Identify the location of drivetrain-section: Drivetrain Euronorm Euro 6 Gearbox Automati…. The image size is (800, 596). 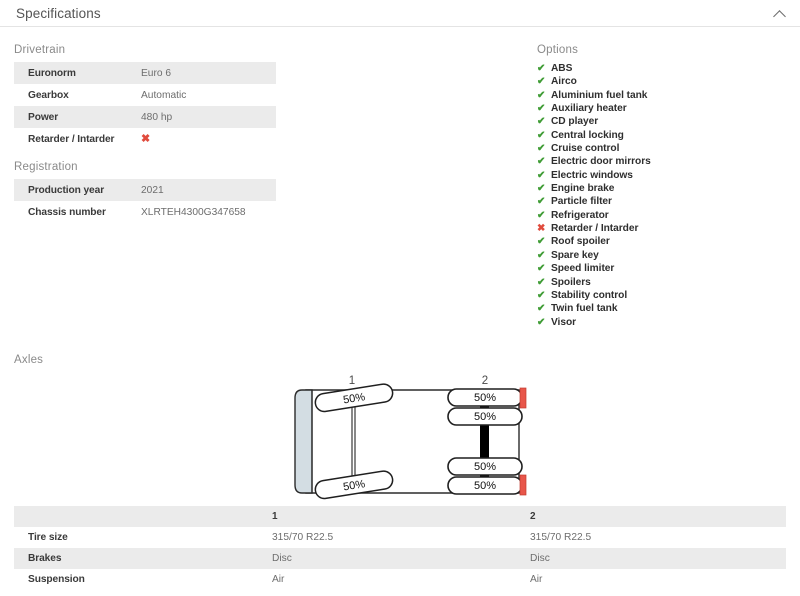
(275, 97).